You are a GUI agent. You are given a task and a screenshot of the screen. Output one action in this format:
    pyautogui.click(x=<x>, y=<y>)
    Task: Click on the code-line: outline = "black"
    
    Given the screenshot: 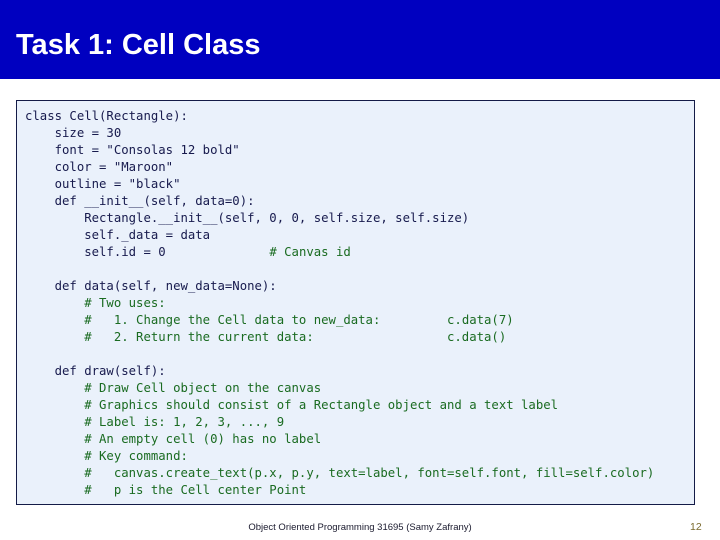 What is the action you would take?
    pyautogui.click(x=359, y=184)
    